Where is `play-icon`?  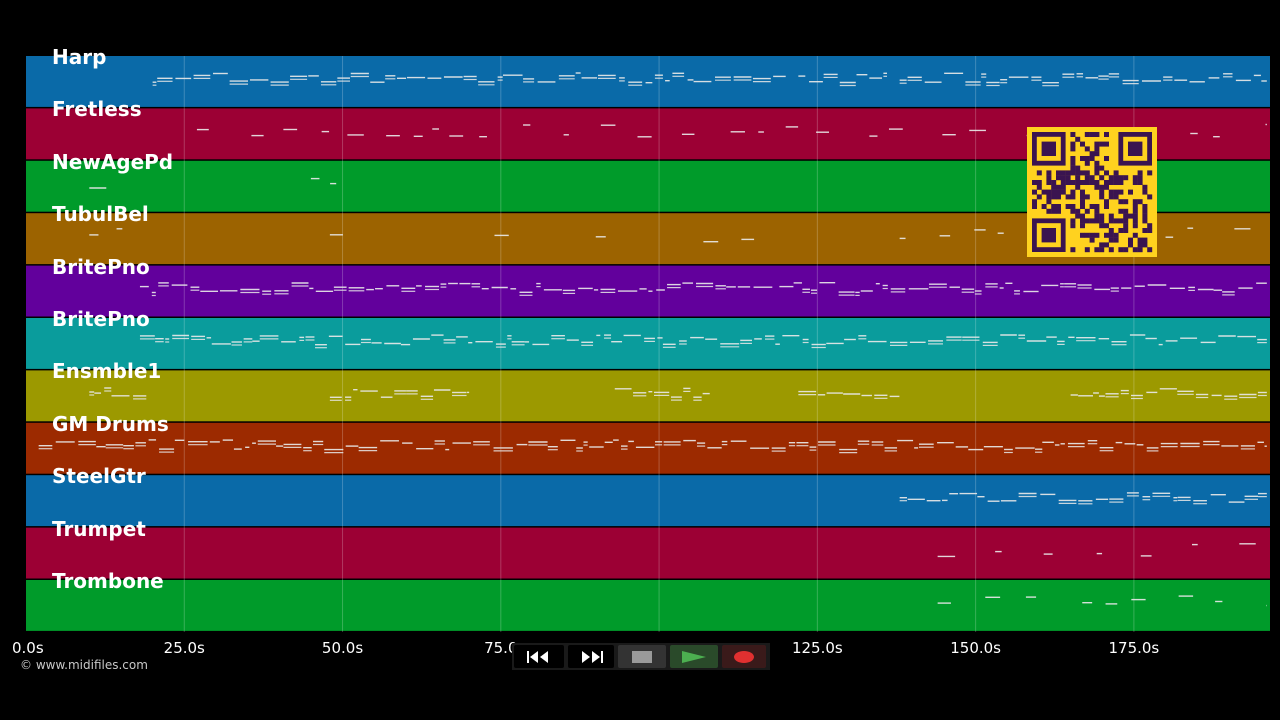 play-icon is located at coordinates (694, 656).